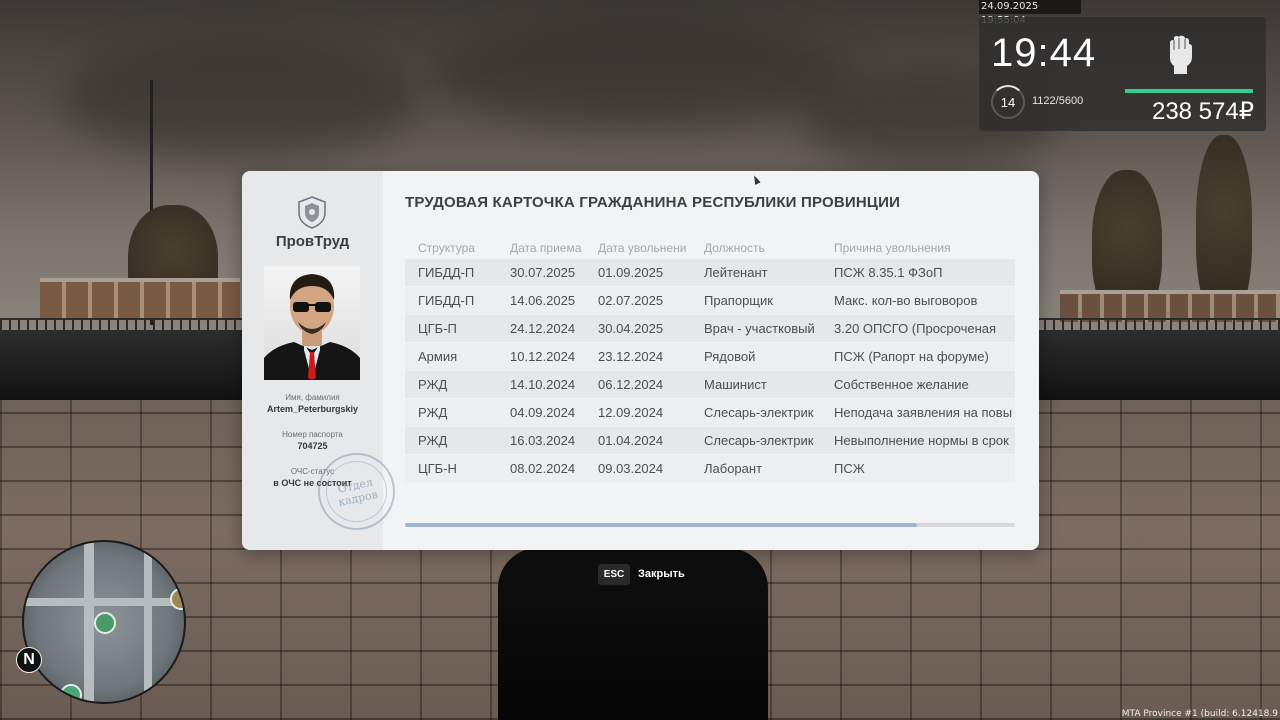 The height and width of the screenshot is (720, 1280). What do you see at coordinates (312, 409) in the screenshot?
I see `name-value: Artem_Peterburgskiy` at bounding box center [312, 409].